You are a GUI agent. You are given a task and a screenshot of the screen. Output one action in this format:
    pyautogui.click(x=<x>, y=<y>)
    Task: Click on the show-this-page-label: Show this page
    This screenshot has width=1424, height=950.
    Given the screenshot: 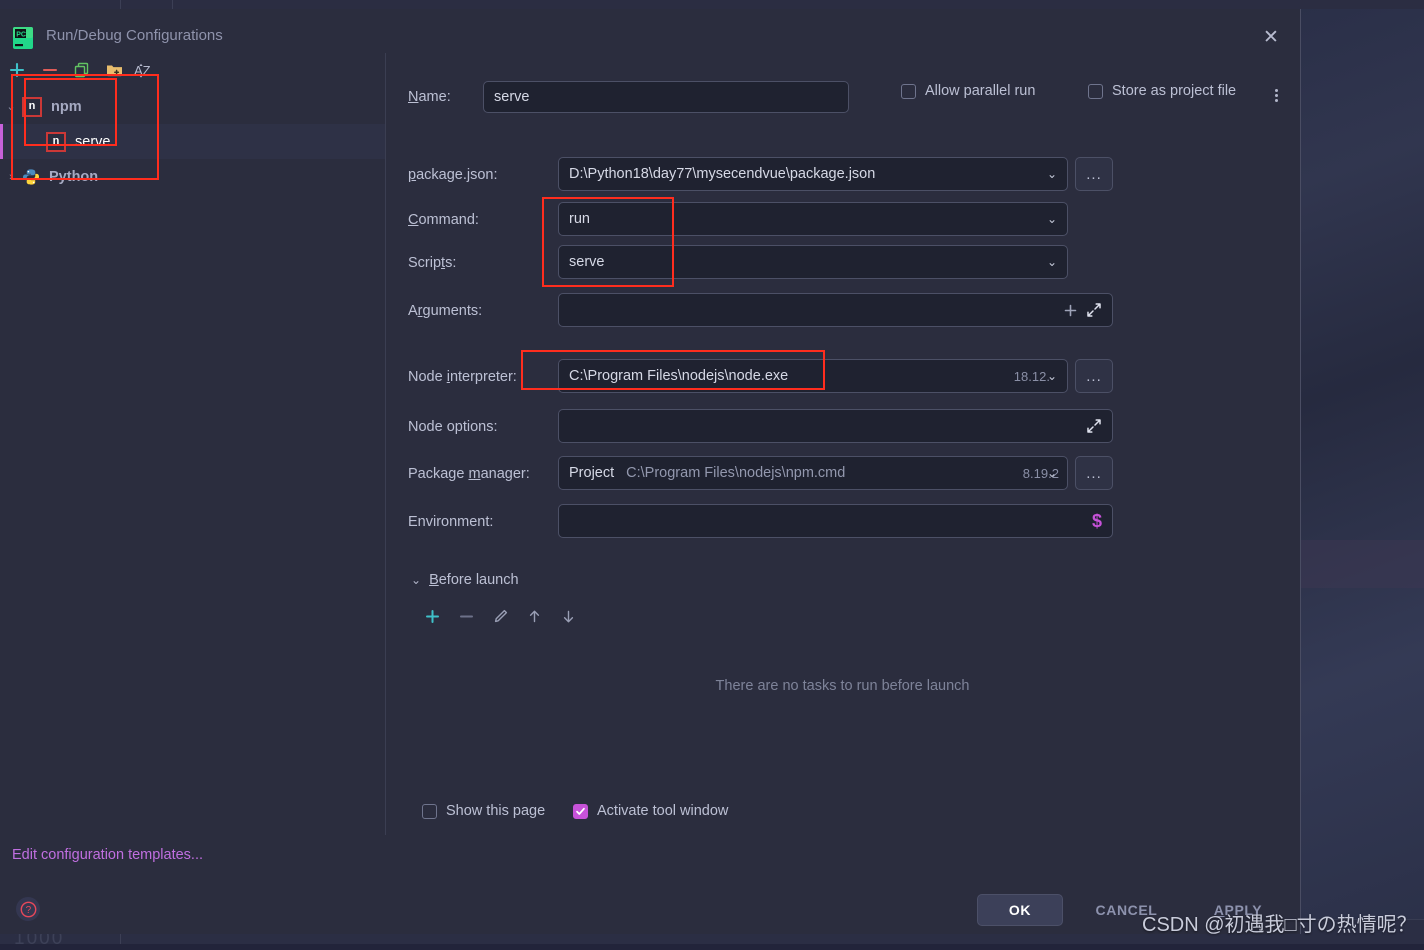 What is the action you would take?
    pyautogui.click(x=495, y=811)
    